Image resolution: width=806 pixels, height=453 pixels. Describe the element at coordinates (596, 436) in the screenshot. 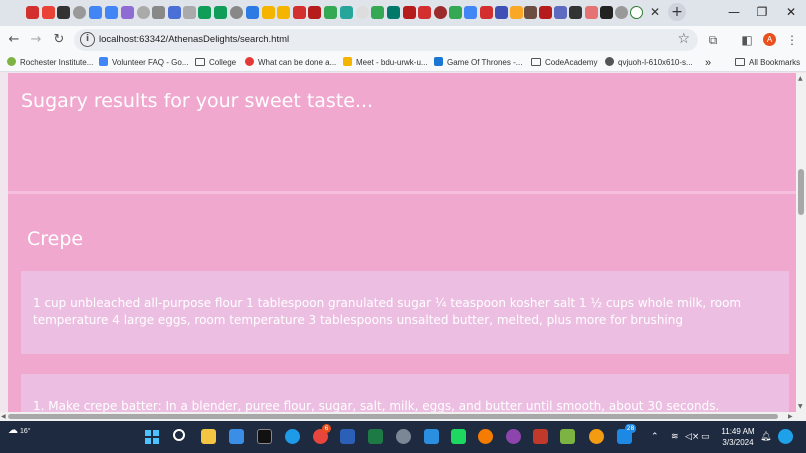

I see `chrome-canary-icon` at that location.